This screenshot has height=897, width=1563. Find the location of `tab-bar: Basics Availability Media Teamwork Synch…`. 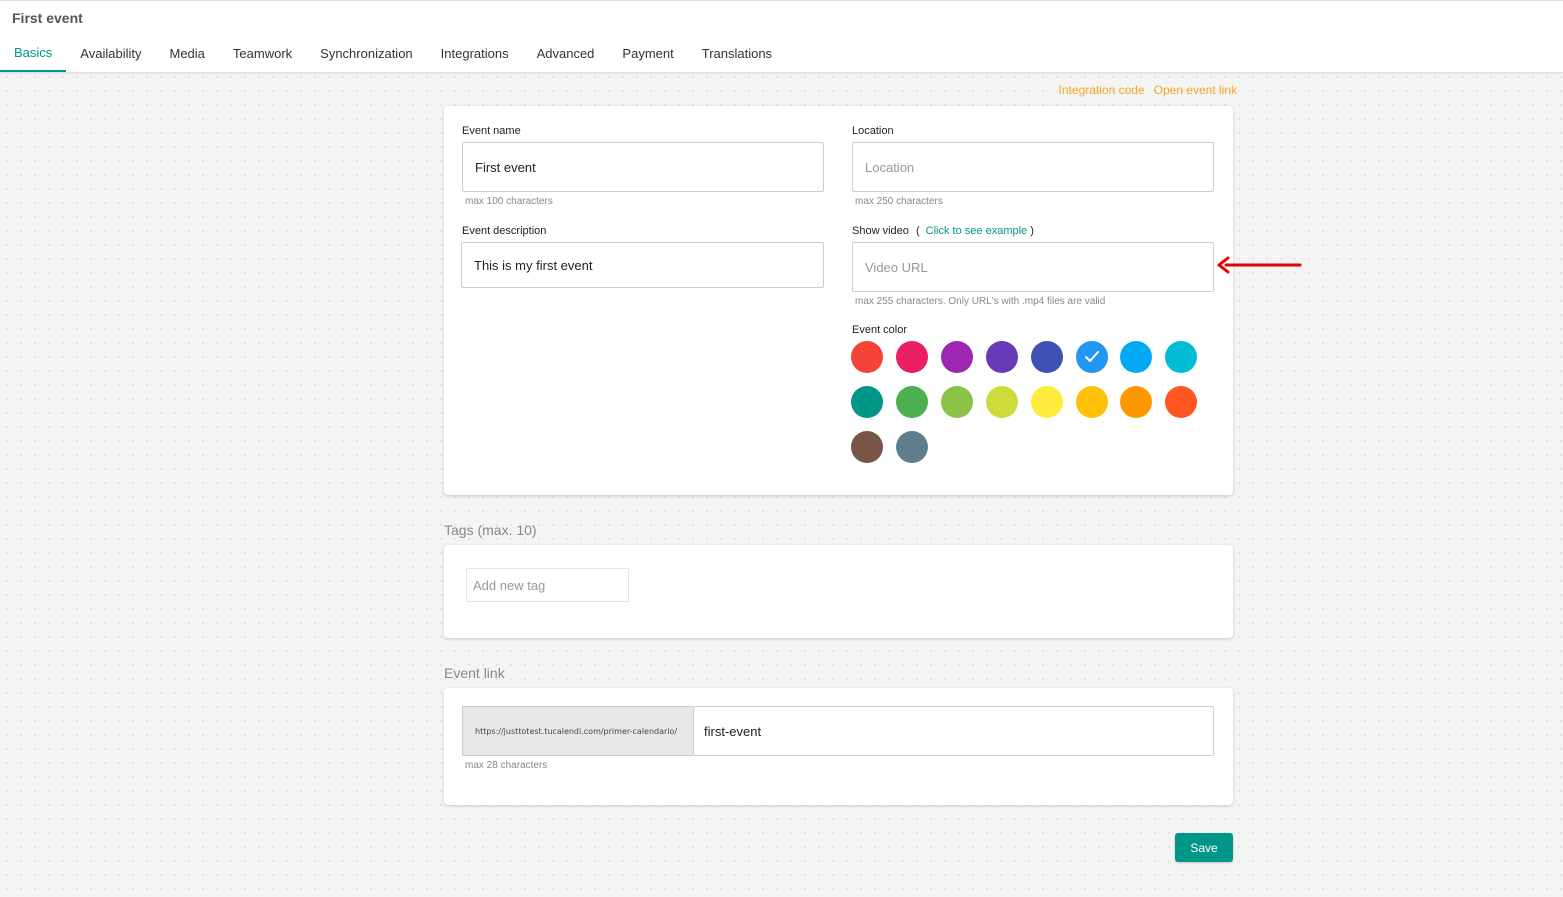

tab-bar: Basics Availability Media Teamwork Synch… is located at coordinates (393, 53).